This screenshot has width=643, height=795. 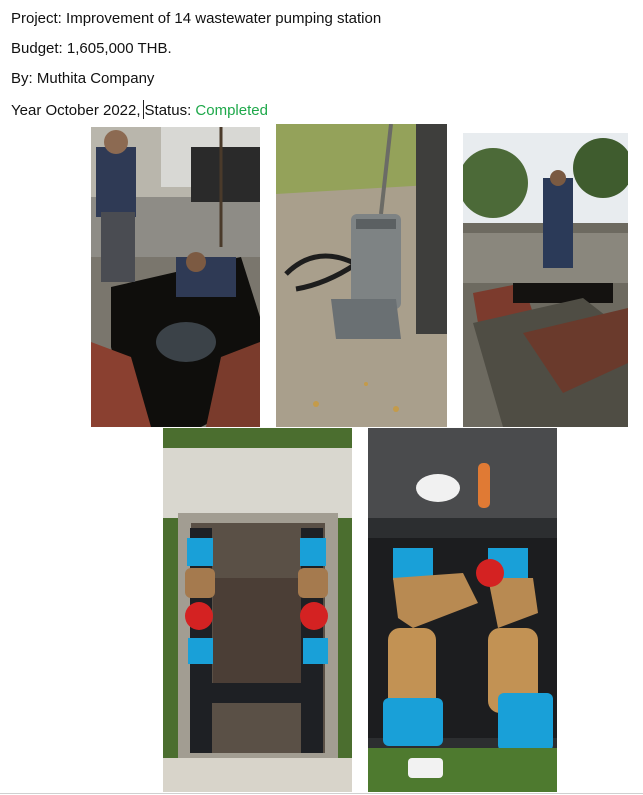 What do you see at coordinates (22, 78) in the screenshot?
I see `by-label: By:` at bounding box center [22, 78].